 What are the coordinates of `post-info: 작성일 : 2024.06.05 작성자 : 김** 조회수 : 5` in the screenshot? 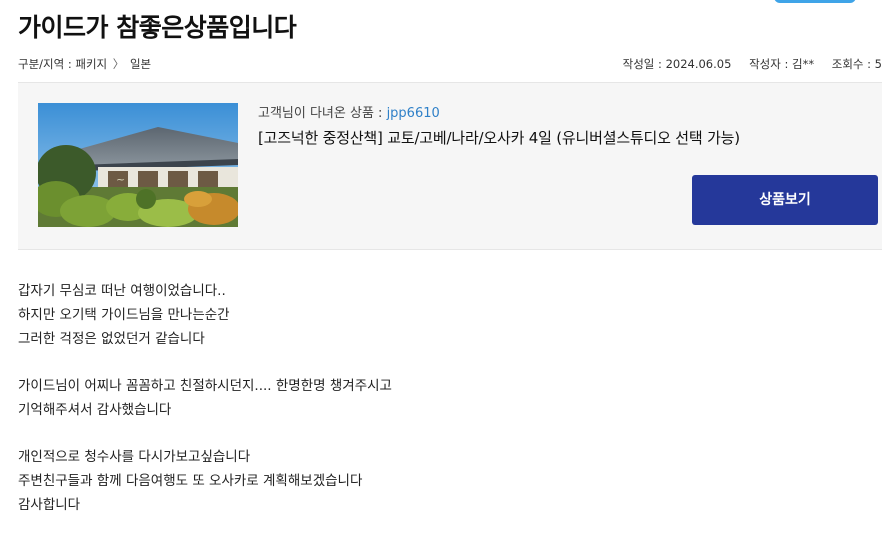 It's located at (752, 64).